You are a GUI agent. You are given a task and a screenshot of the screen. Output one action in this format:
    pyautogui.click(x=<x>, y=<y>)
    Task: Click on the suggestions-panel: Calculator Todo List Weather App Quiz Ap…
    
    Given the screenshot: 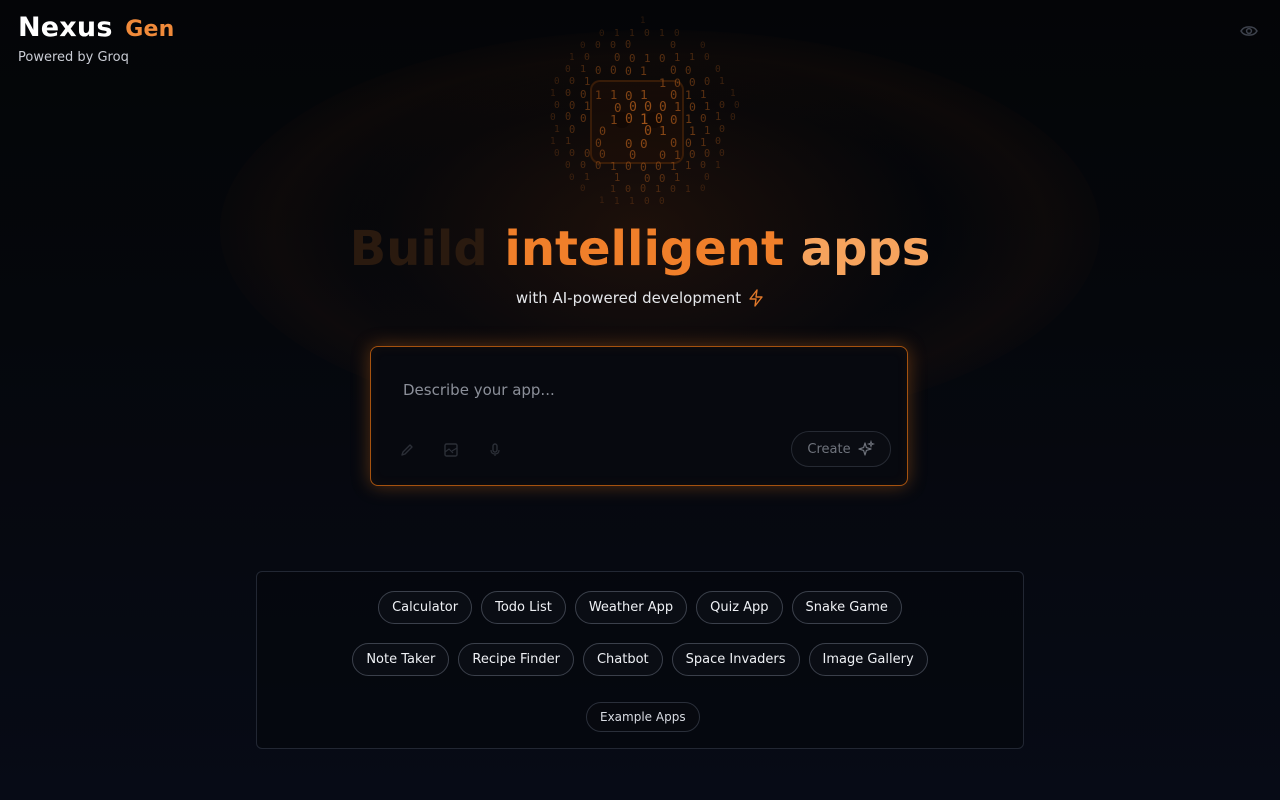 What is the action you would take?
    pyautogui.click(x=640, y=660)
    